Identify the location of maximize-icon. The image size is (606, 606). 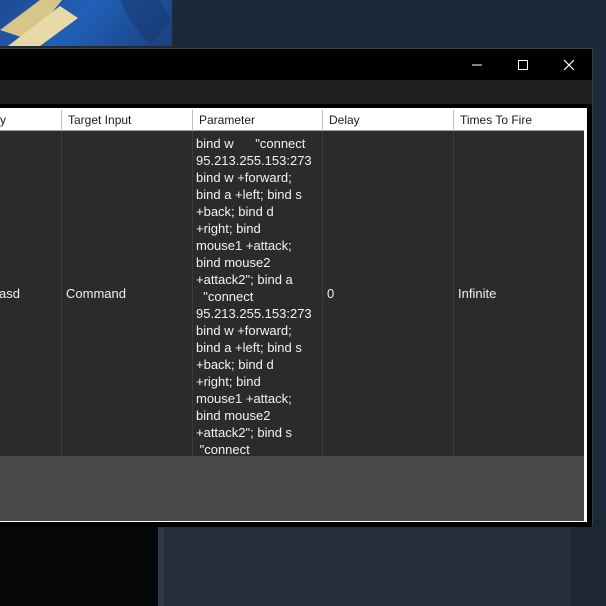
(523, 64).